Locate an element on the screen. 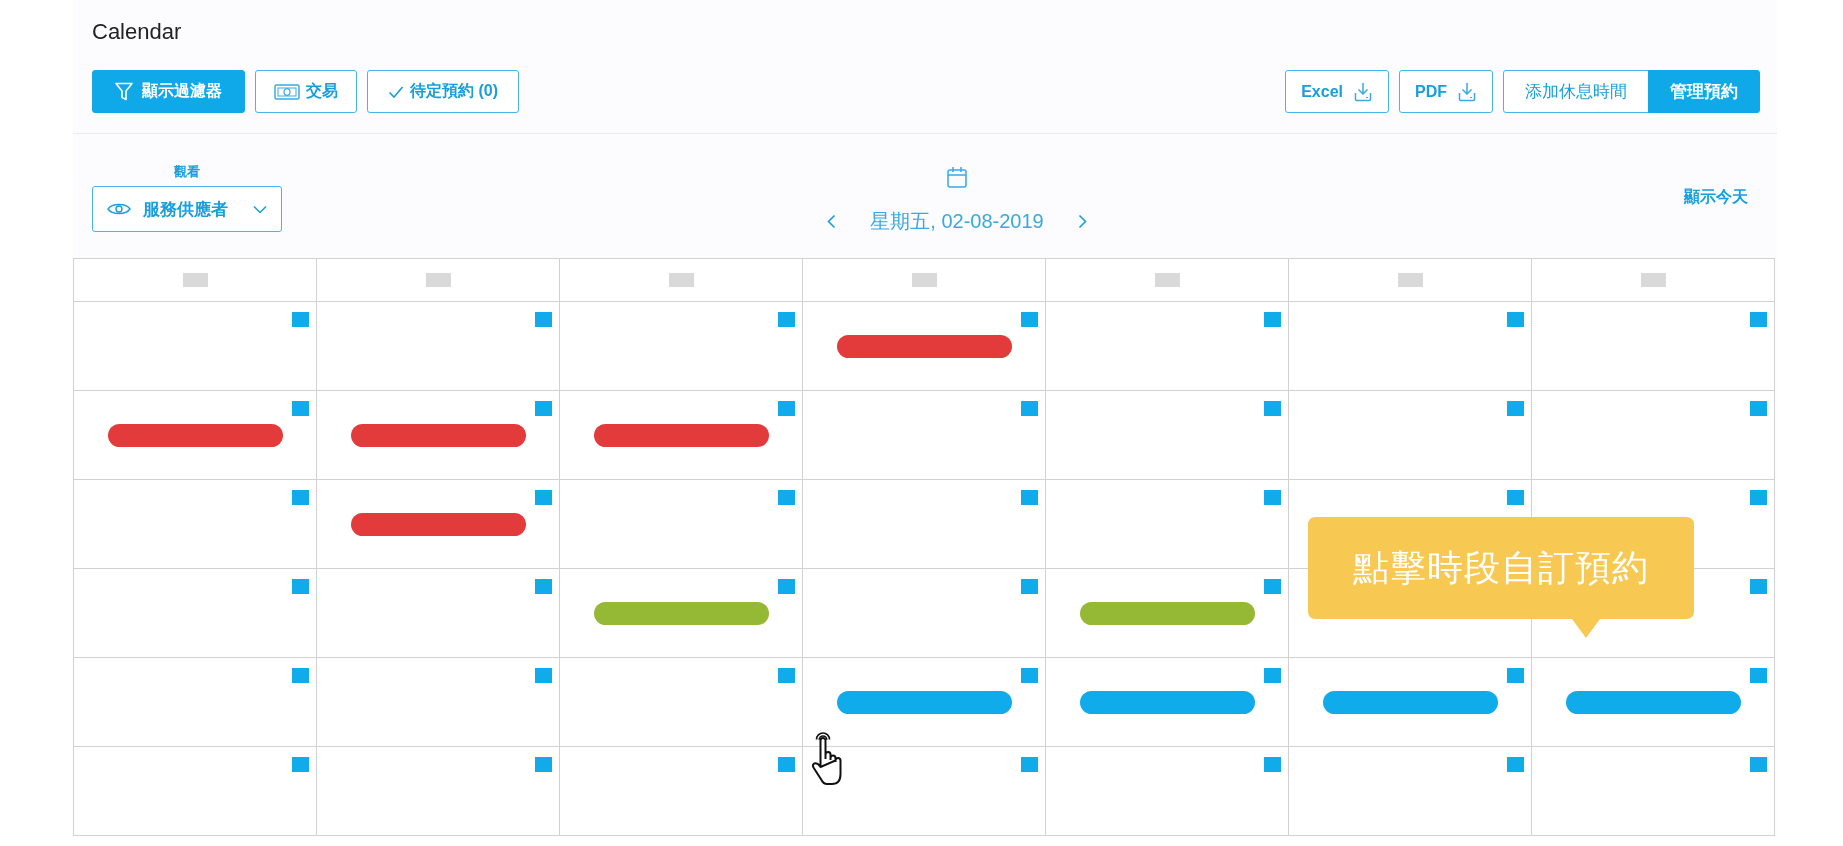 This screenshot has height=846, width=1843. tooltip: 點擊時段自訂預約 is located at coordinates (1501, 577).